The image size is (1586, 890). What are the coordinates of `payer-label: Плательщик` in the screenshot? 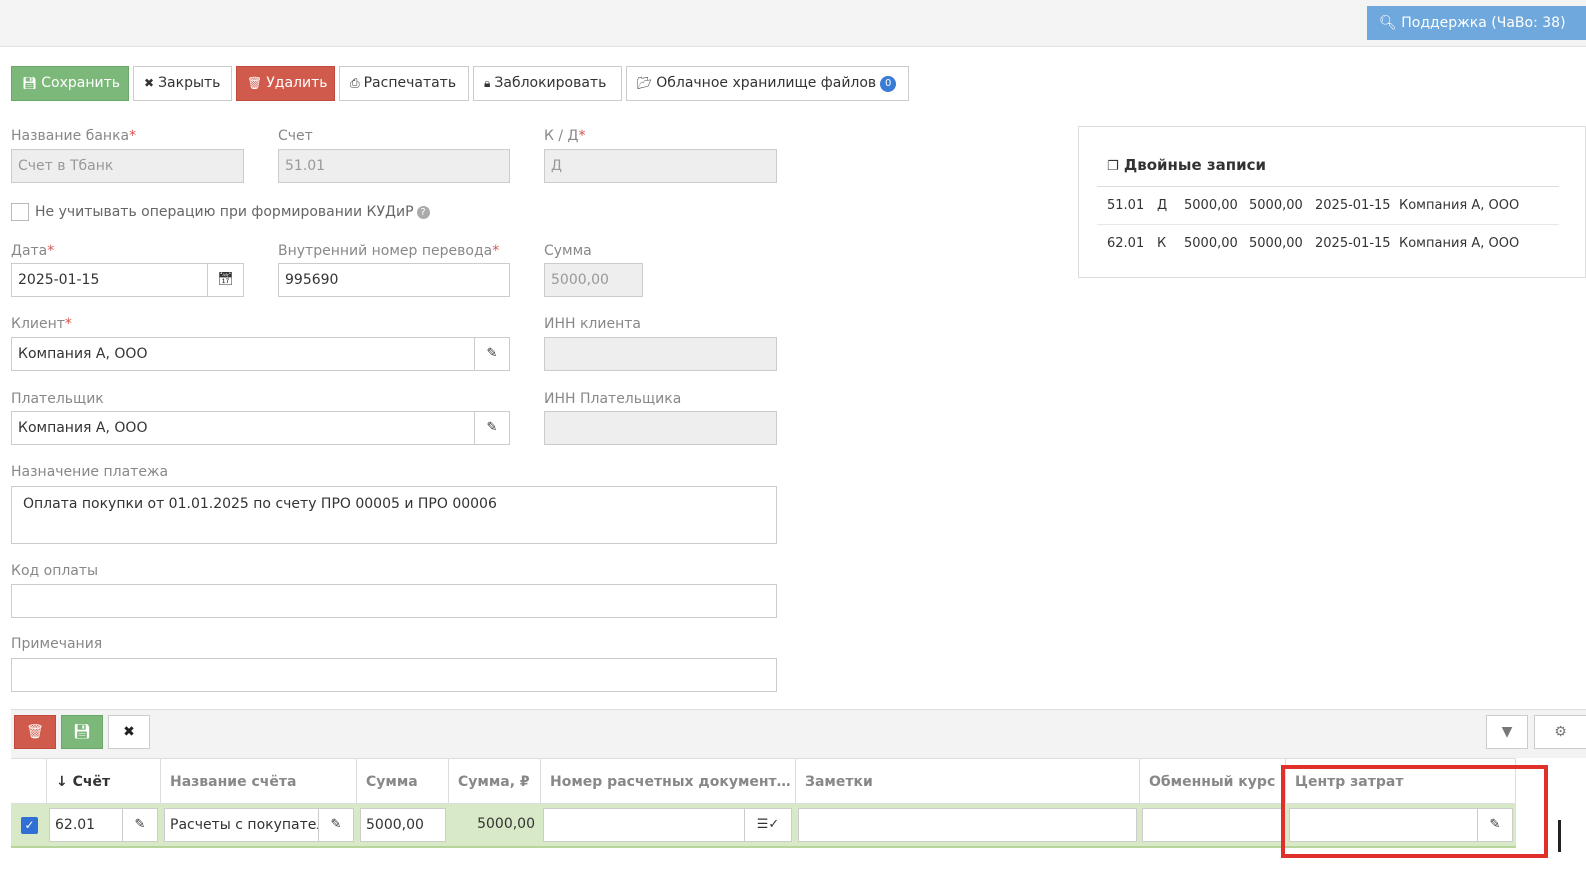 It's located at (57, 399).